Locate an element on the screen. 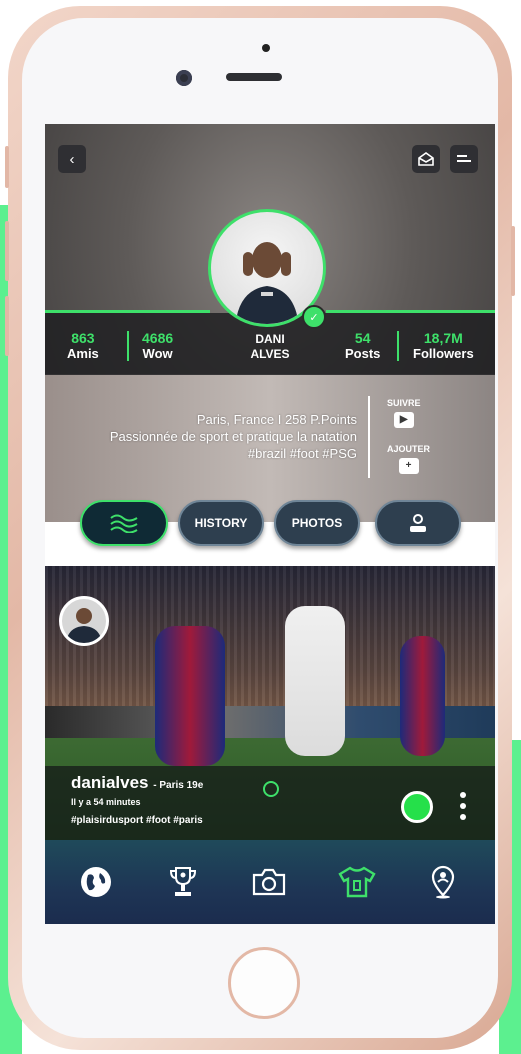 The image size is (521, 1054). bio-hashtags: #brazil #foot #PSG is located at coordinates (302, 453).